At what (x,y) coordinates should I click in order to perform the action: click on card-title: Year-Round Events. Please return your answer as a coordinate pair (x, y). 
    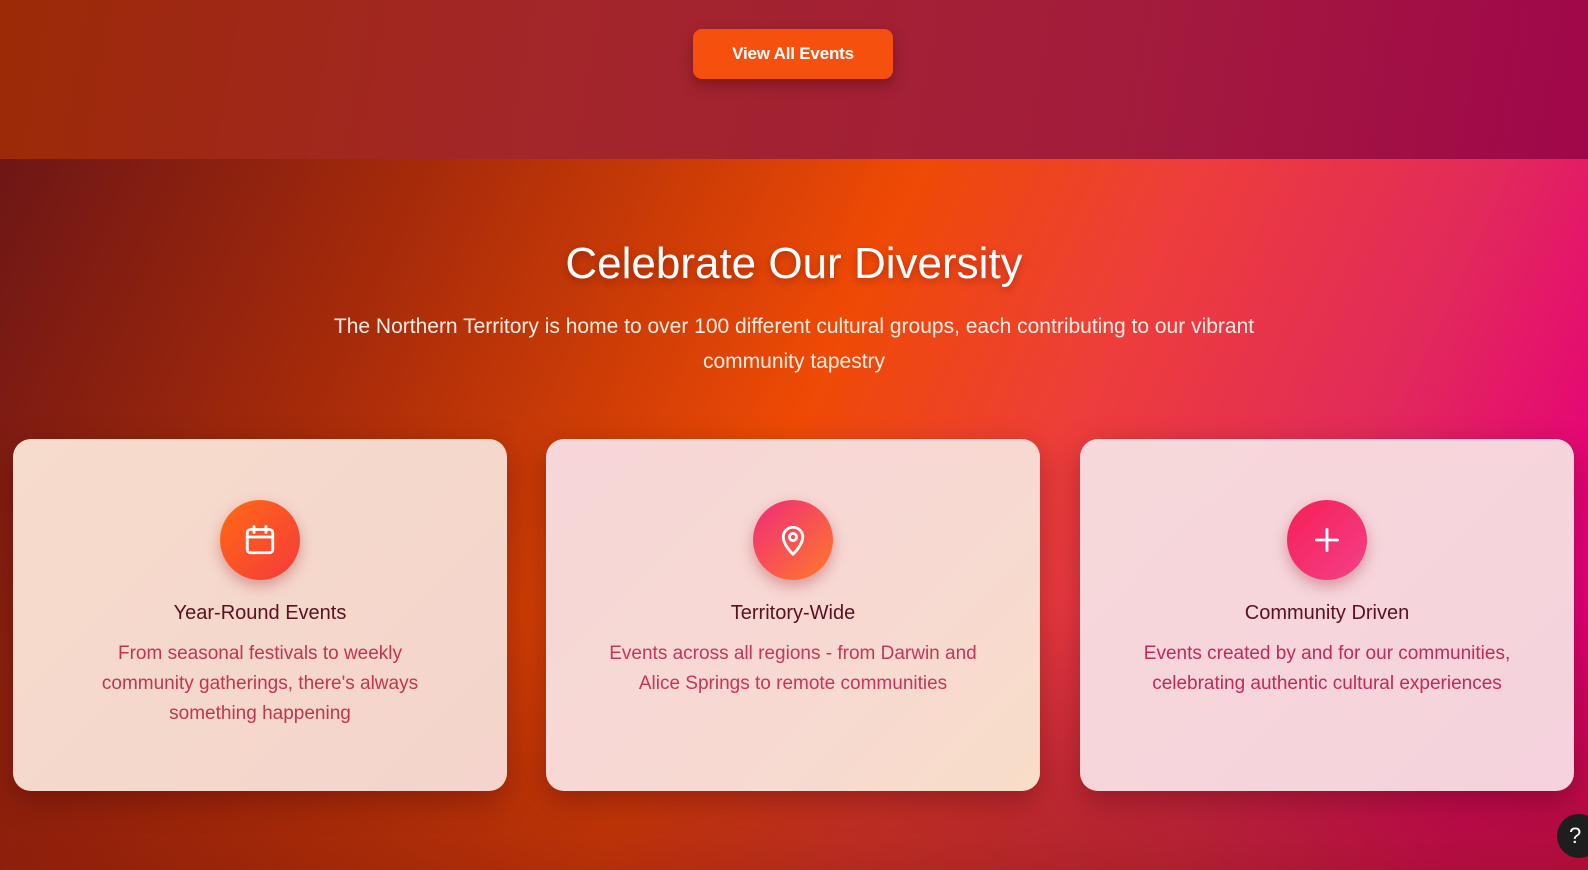
    Looking at the image, I should click on (260, 613).